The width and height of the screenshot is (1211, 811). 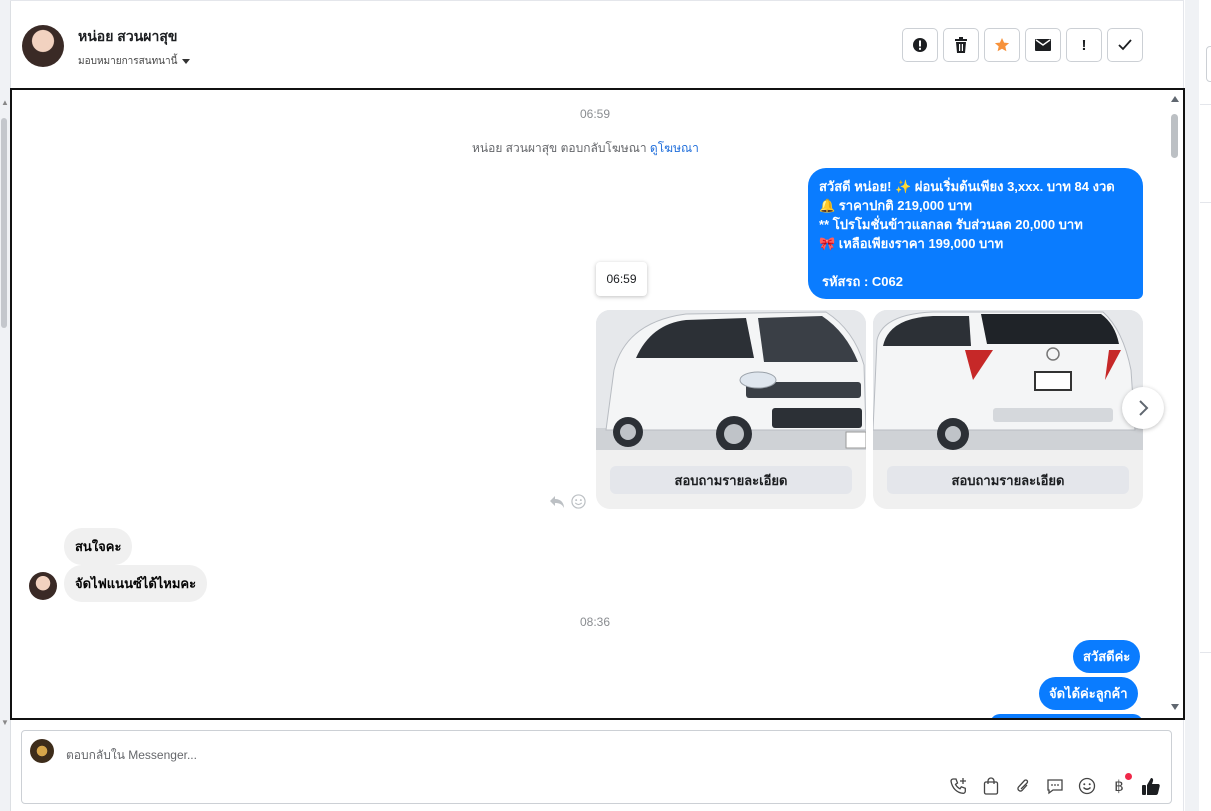 I want to click on trash-icon, so click(x=961, y=45).